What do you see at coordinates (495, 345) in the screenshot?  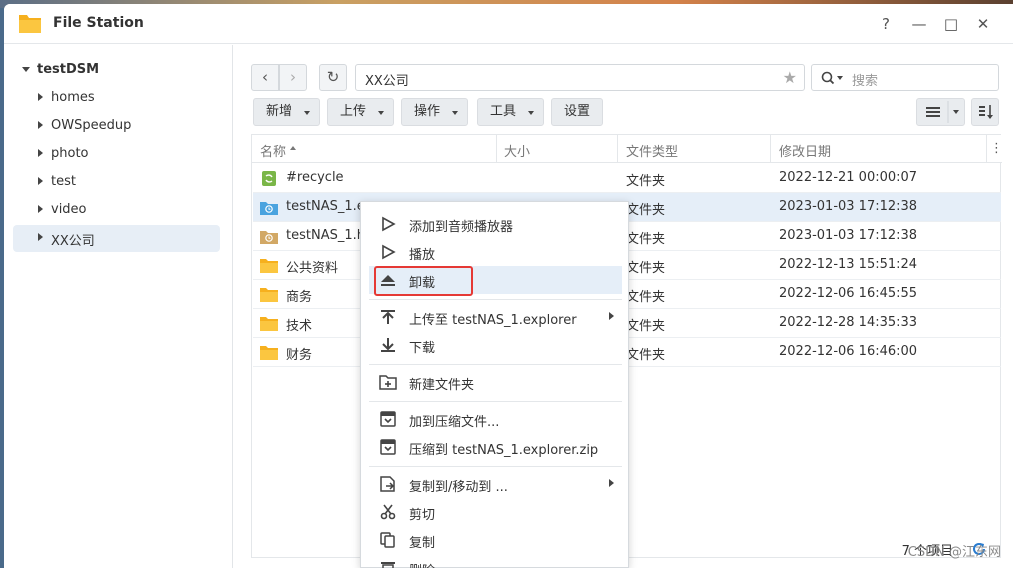 I see `menu-item-download: 下载` at bounding box center [495, 345].